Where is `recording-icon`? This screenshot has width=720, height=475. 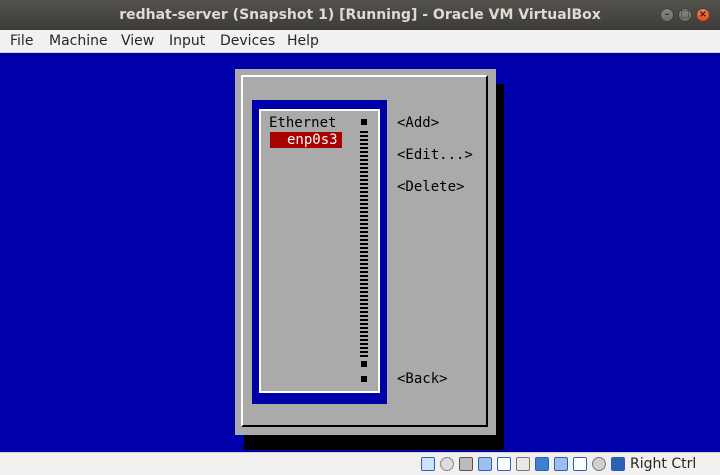
recording-icon is located at coordinates (580, 464).